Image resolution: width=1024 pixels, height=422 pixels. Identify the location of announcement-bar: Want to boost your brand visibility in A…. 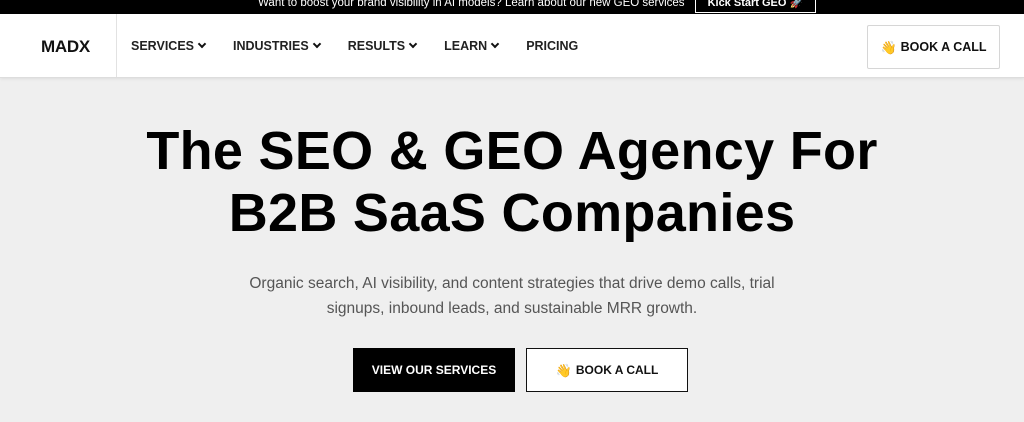
(512, 7).